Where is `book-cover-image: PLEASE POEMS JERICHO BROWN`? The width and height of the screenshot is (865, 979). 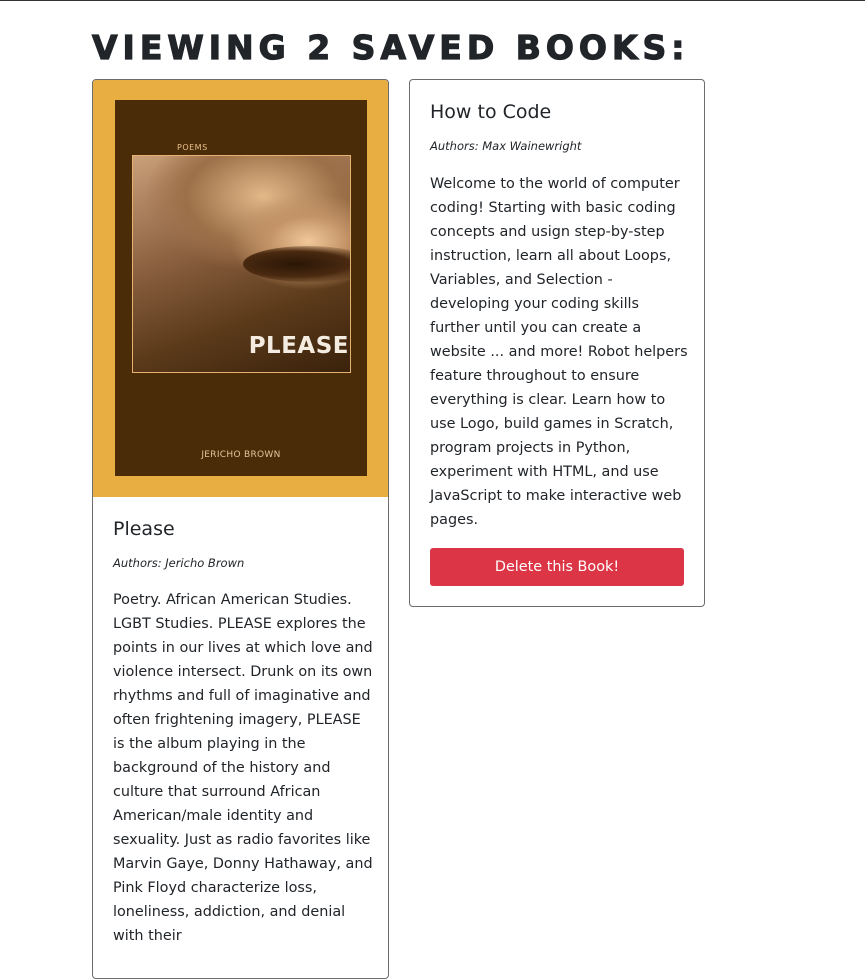 book-cover-image: PLEASE POEMS JERICHO BROWN is located at coordinates (240, 288).